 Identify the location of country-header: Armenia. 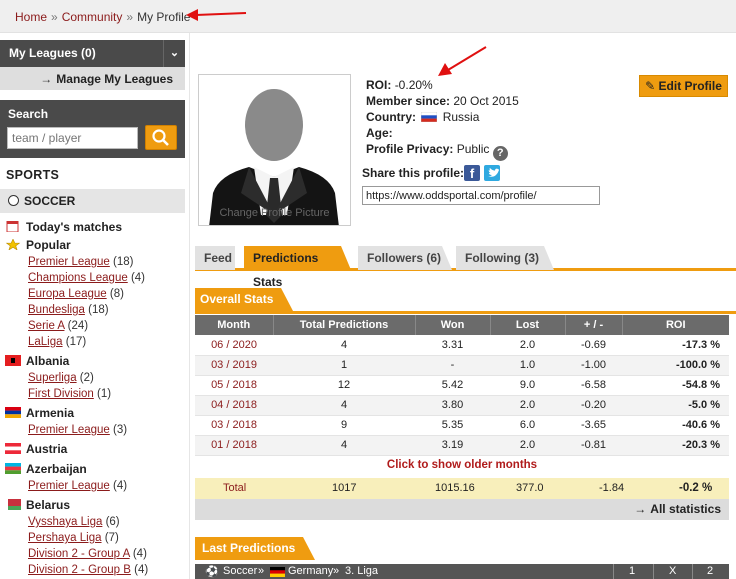
(92, 413).